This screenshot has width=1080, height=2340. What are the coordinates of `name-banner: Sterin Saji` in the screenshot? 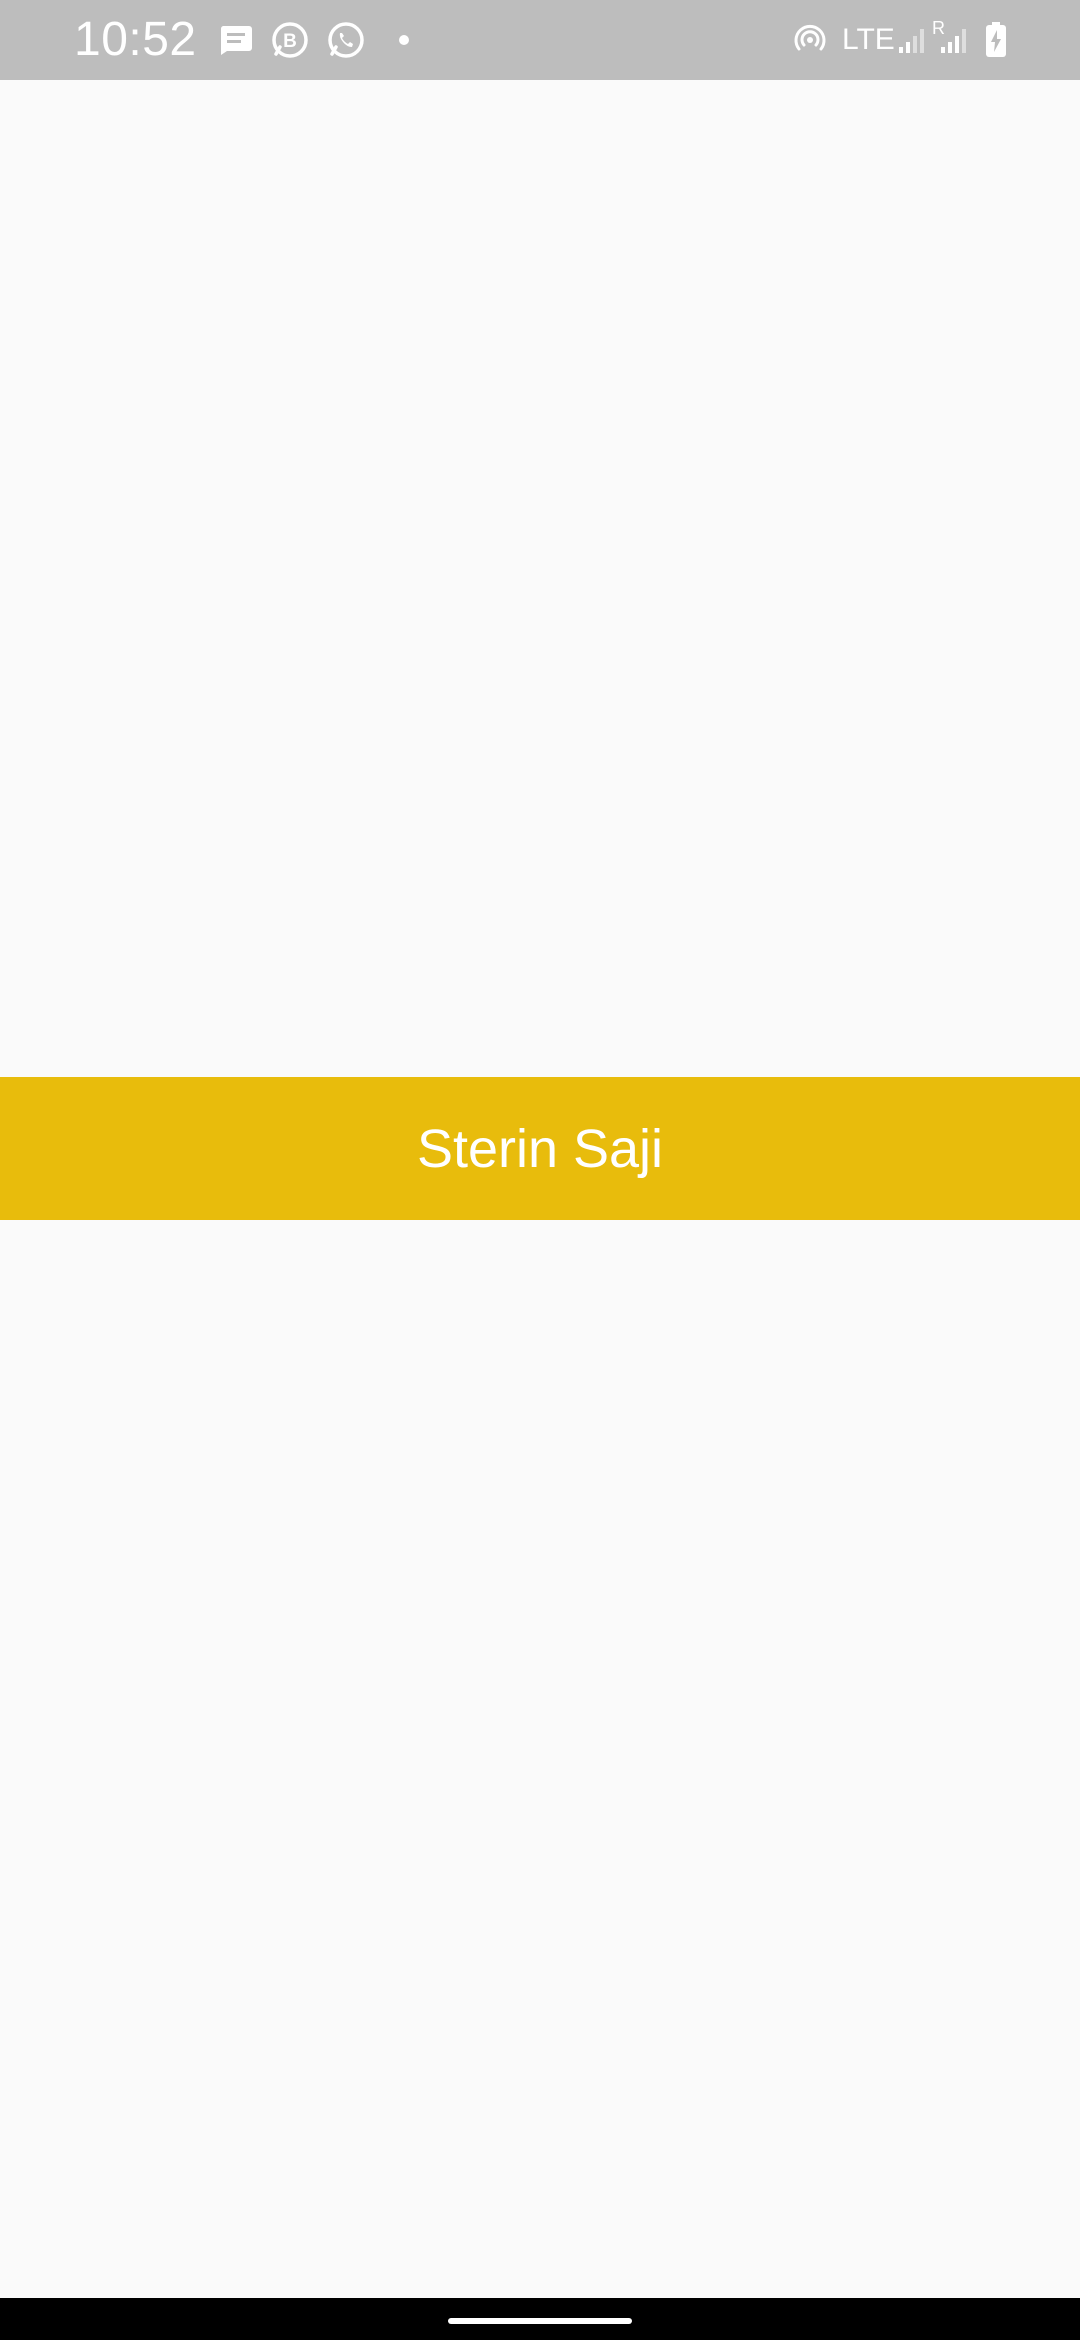 It's located at (540, 1148).